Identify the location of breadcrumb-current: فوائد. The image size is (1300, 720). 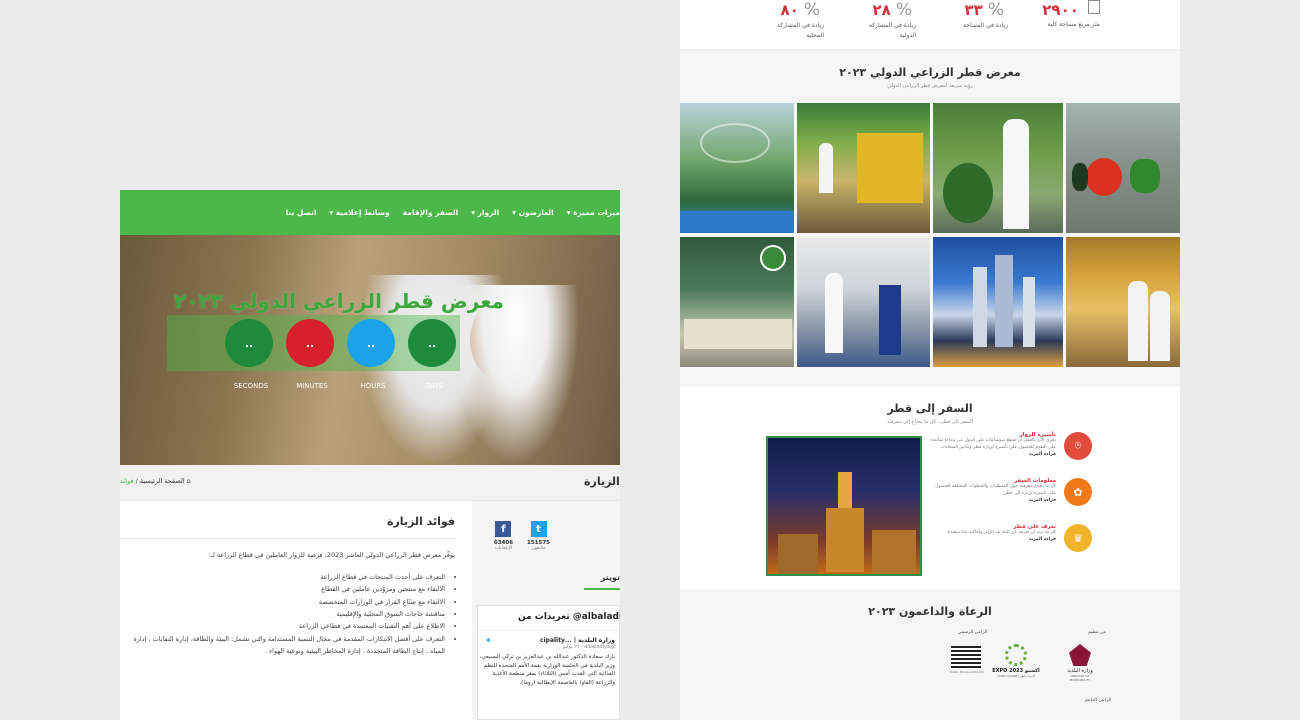
(127, 481).